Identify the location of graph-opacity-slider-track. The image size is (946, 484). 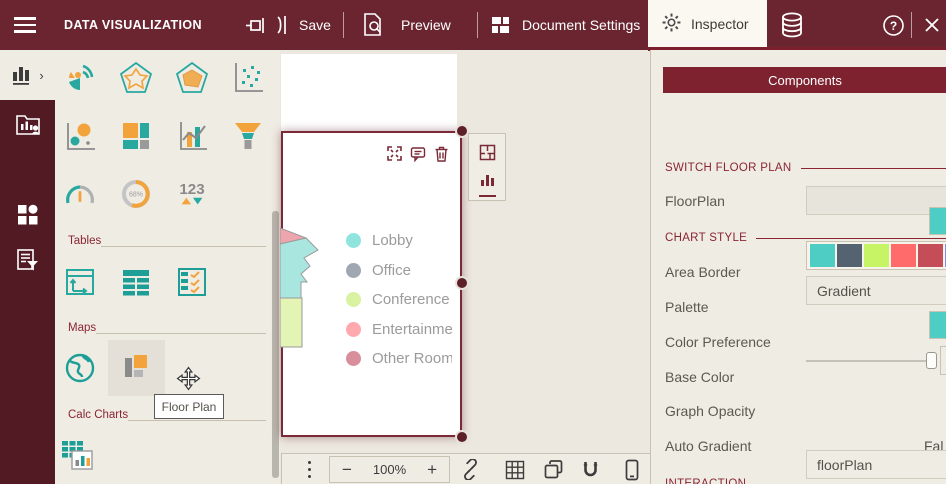
(868, 361).